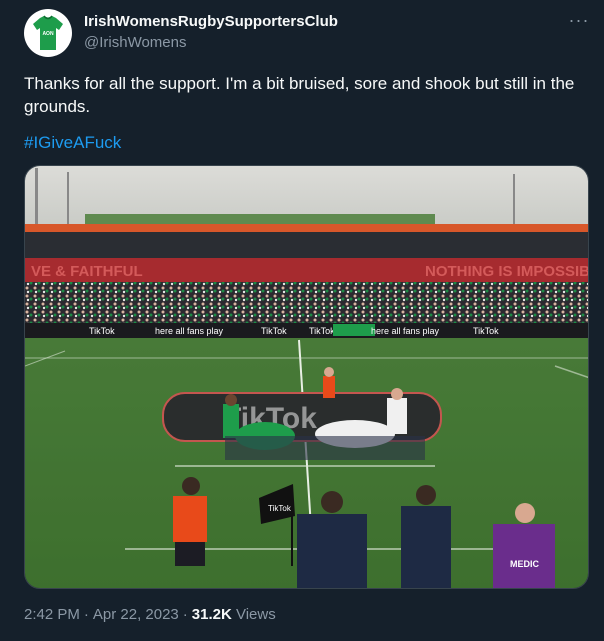 The height and width of the screenshot is (641, 604). Describe the element at coordinates (405, 331) in the screenshot. I see `ad-board-5: here all fans play` at that location.